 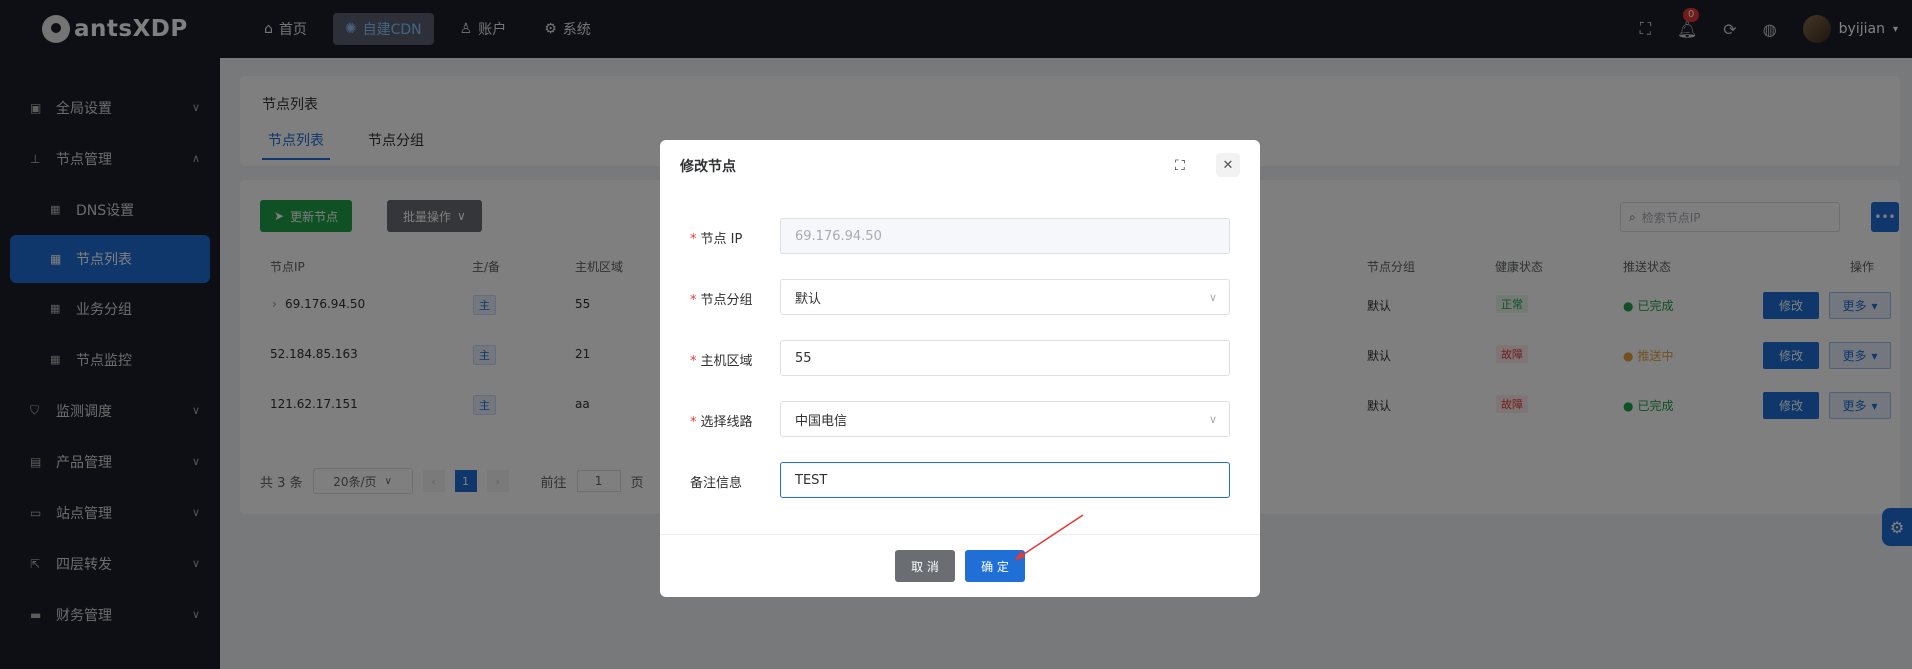 What do you see at coordinates (721, 361) in the screenshot?
I see `field-label: * 主机区域` at bounding box center [721, 361].